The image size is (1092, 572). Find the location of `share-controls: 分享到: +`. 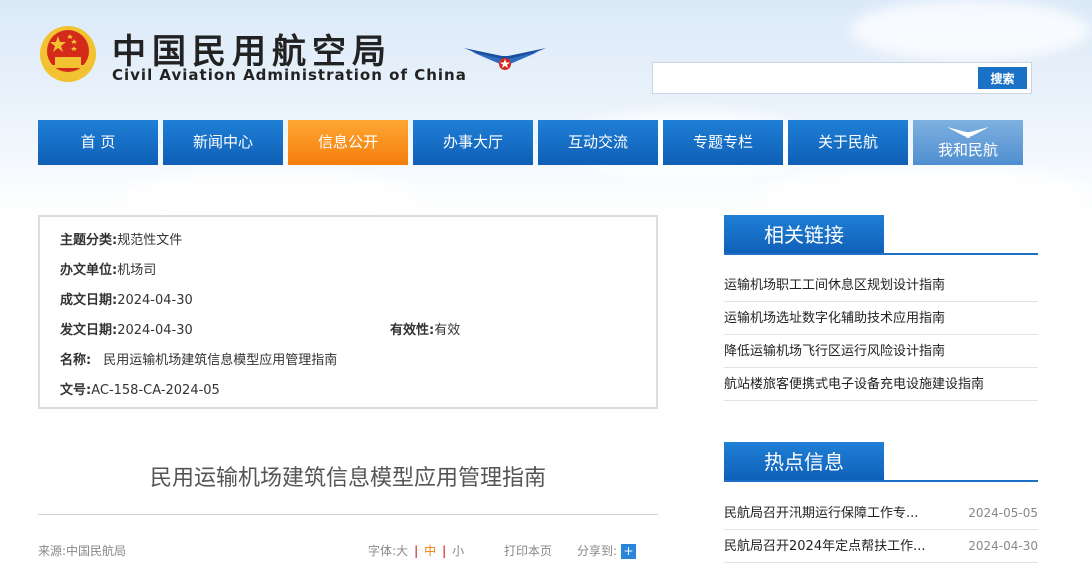

share-controls: 分享到: + is located at coordinates (607, 550).